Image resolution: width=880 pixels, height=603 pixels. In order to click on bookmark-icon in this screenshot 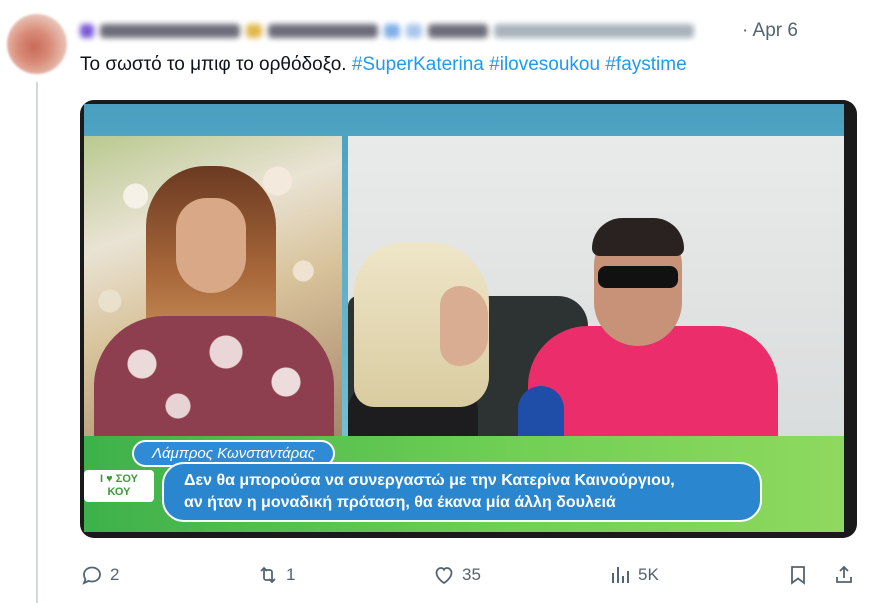, I will do `click(798, 575)`.